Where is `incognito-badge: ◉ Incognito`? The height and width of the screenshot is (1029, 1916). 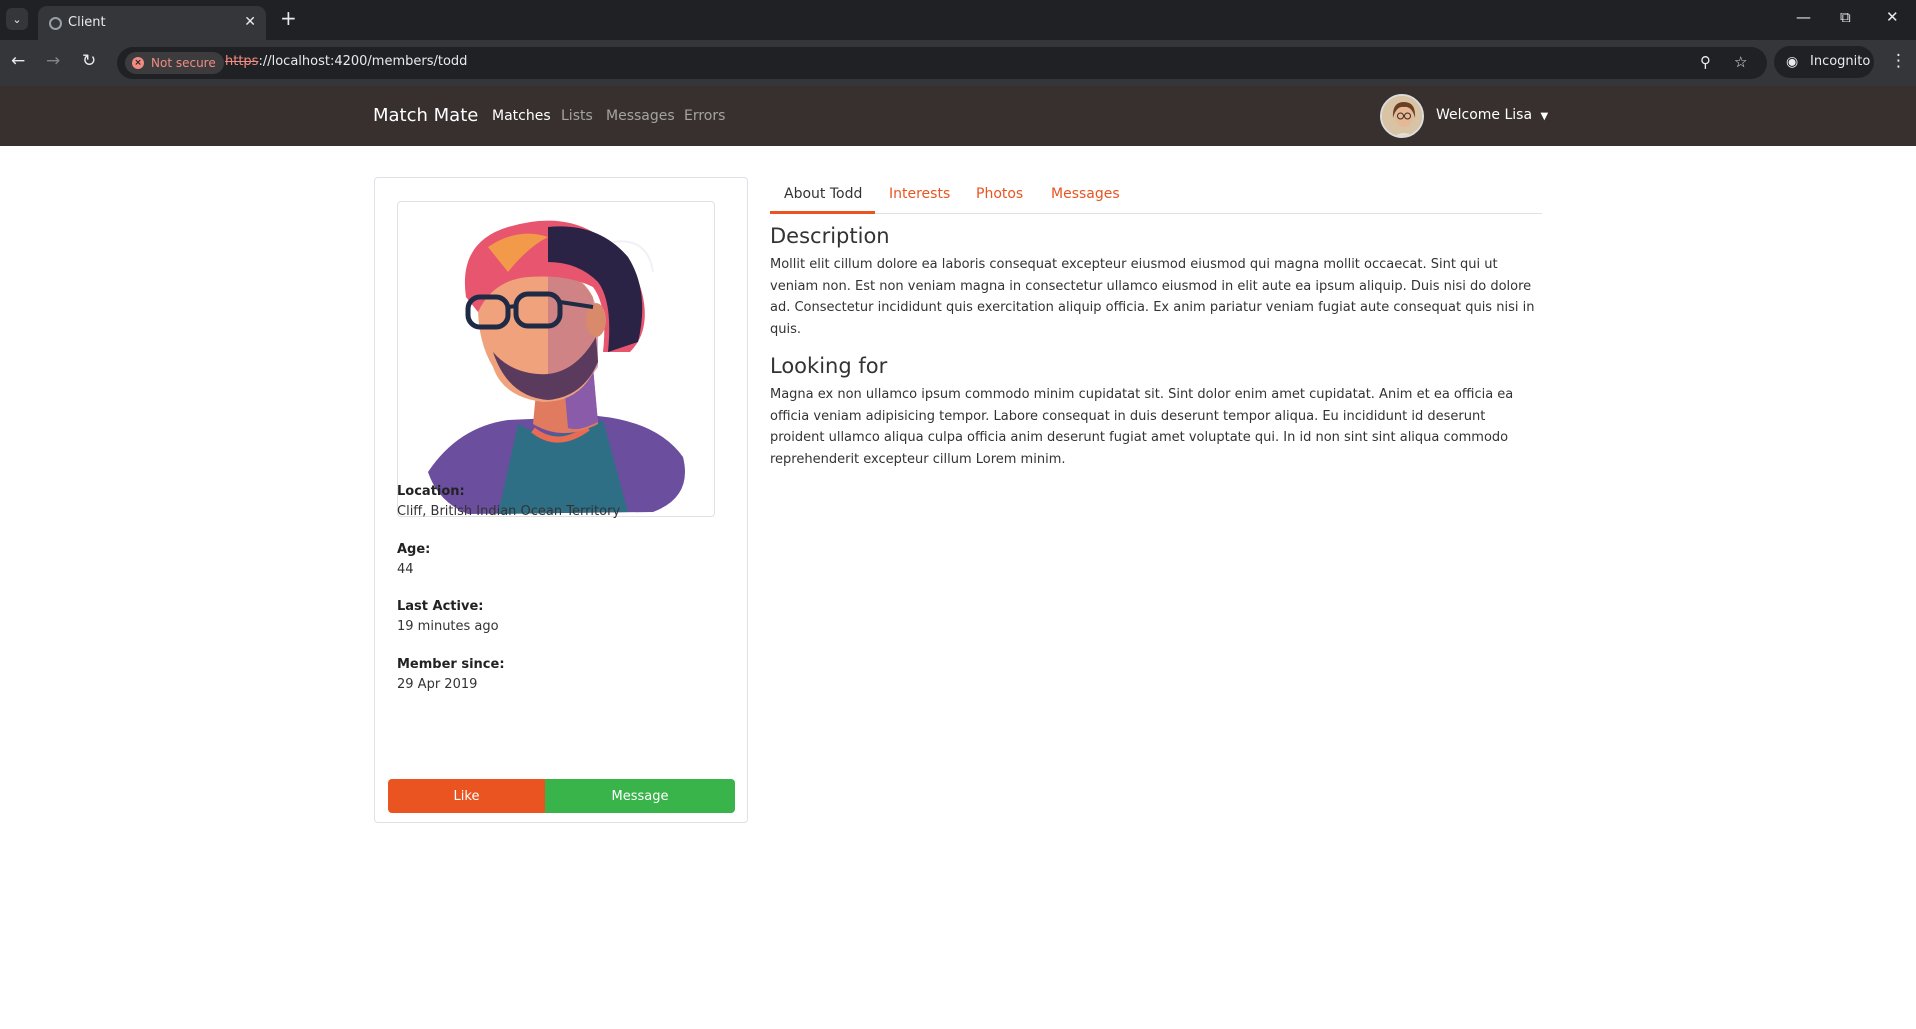 incognito-badge: ◉ Incognito is located at coordinates (1824, 62).